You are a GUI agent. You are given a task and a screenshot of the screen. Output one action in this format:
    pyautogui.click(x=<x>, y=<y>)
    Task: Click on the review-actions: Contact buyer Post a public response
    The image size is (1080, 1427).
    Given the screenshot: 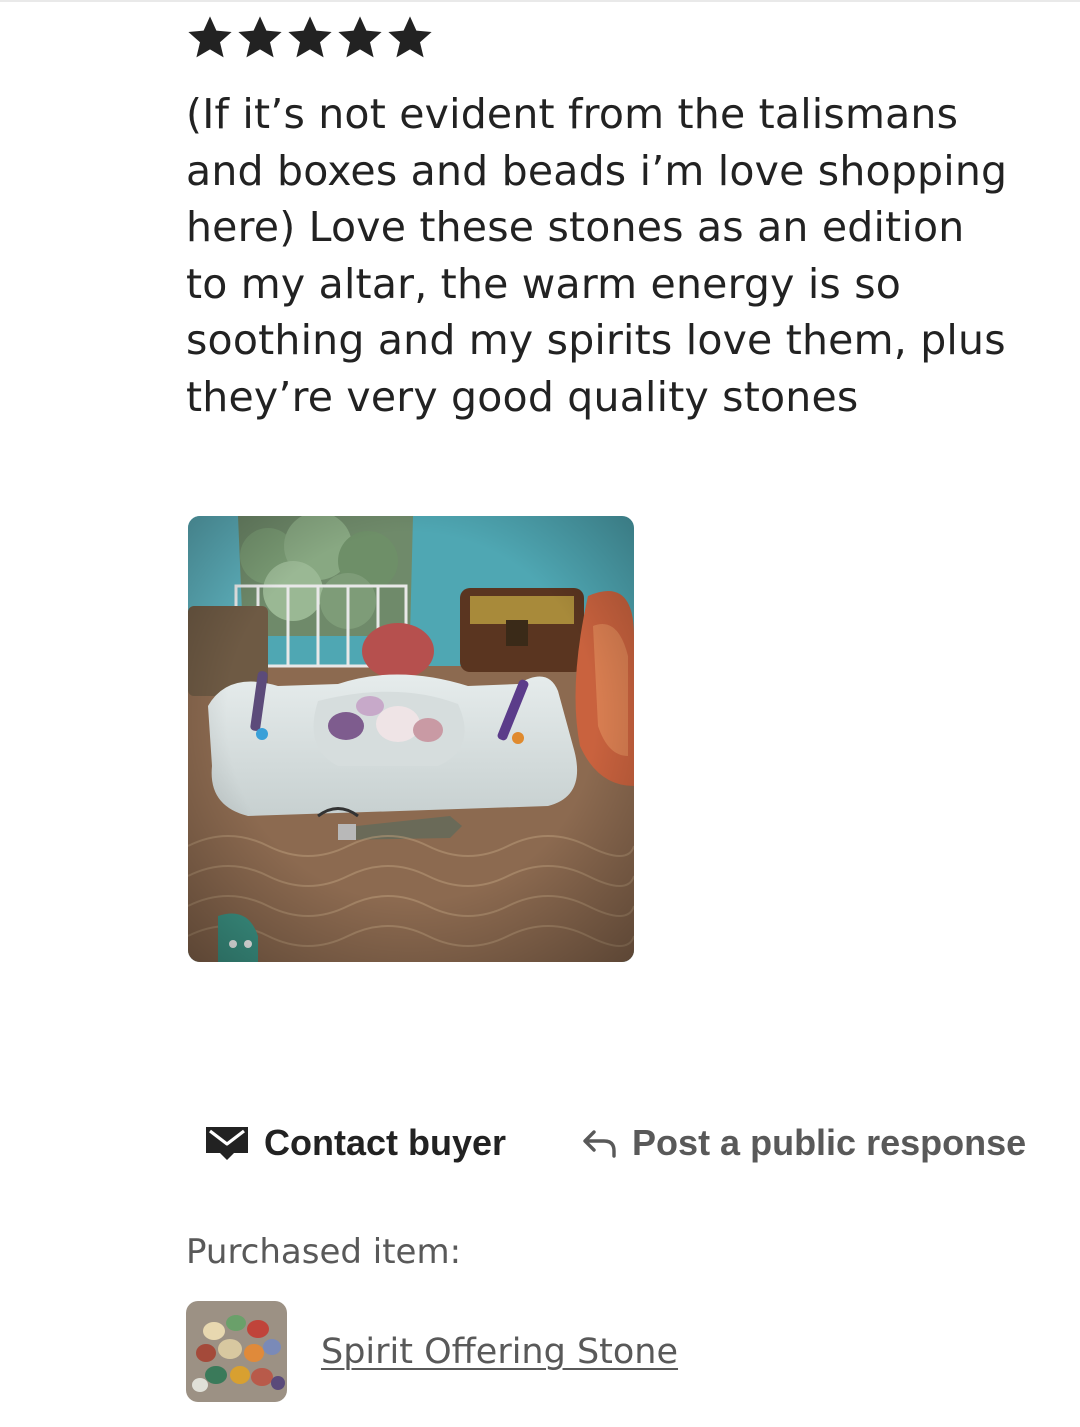 What is the action you would take?
    pyautogui.click(x=615, y=1143)
    